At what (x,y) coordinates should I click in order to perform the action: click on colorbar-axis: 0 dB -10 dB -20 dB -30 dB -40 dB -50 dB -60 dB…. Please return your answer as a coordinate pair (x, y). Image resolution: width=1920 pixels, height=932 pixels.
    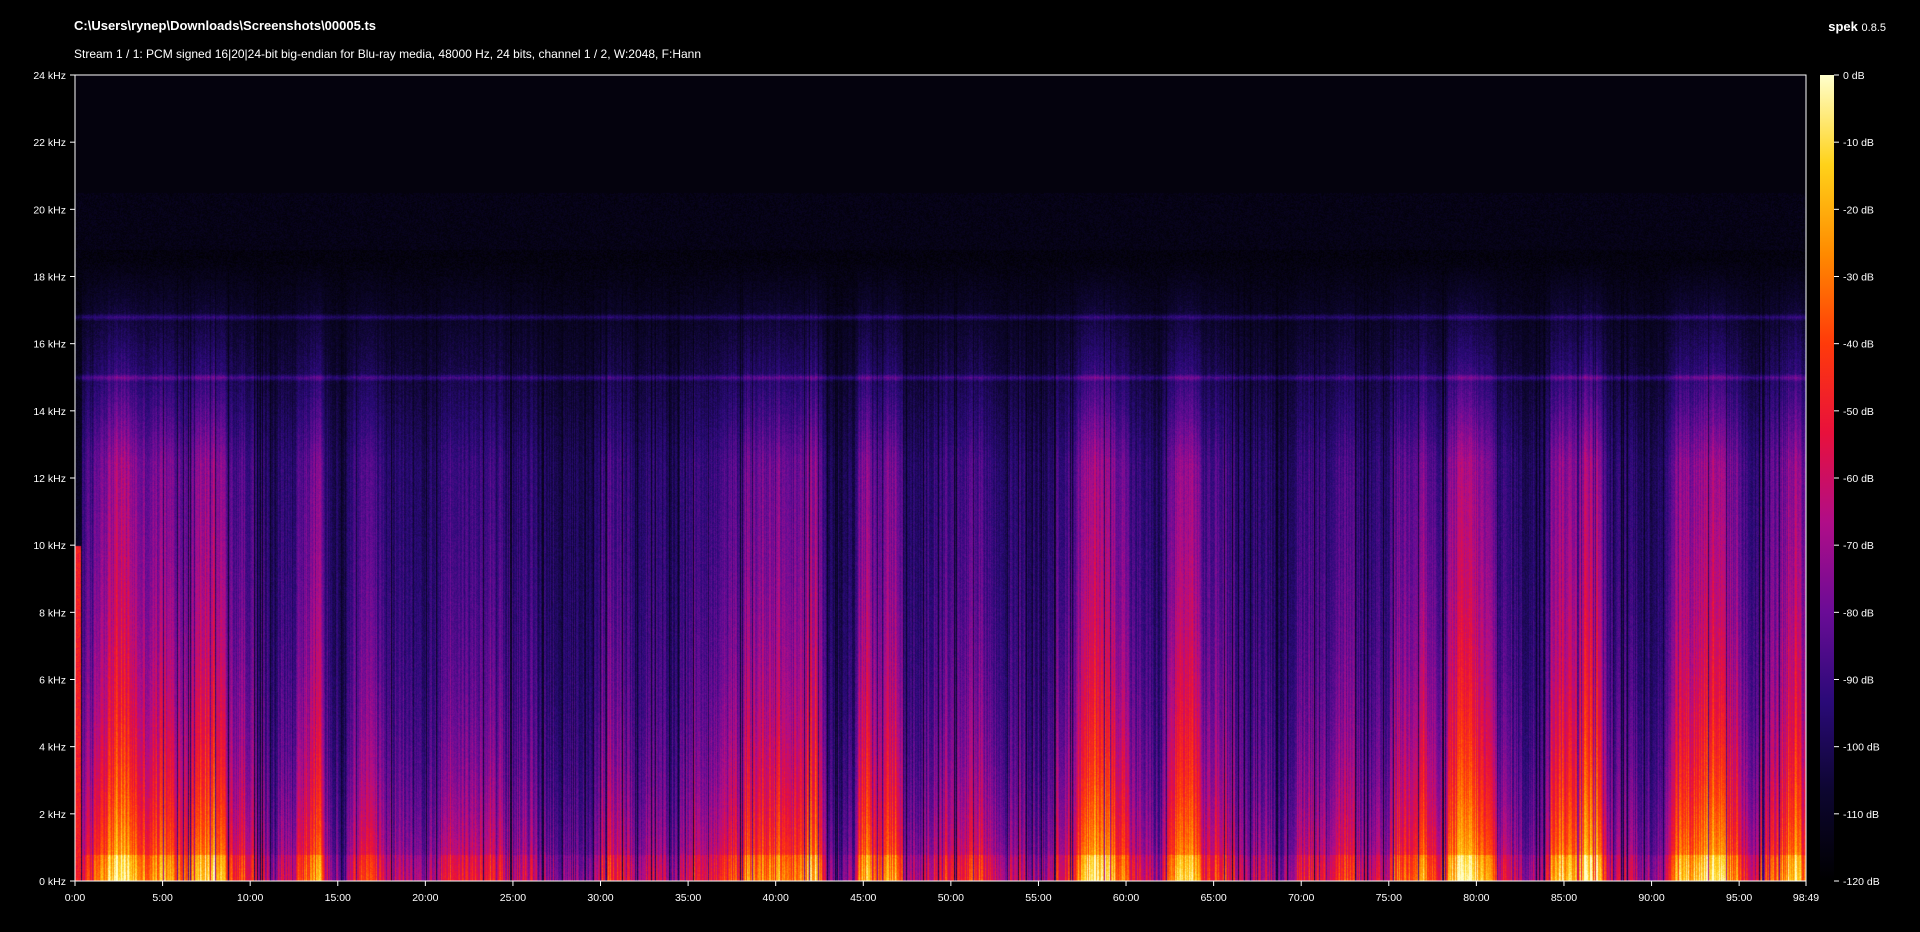
    Looking at the image, I should click on (1857, 479).